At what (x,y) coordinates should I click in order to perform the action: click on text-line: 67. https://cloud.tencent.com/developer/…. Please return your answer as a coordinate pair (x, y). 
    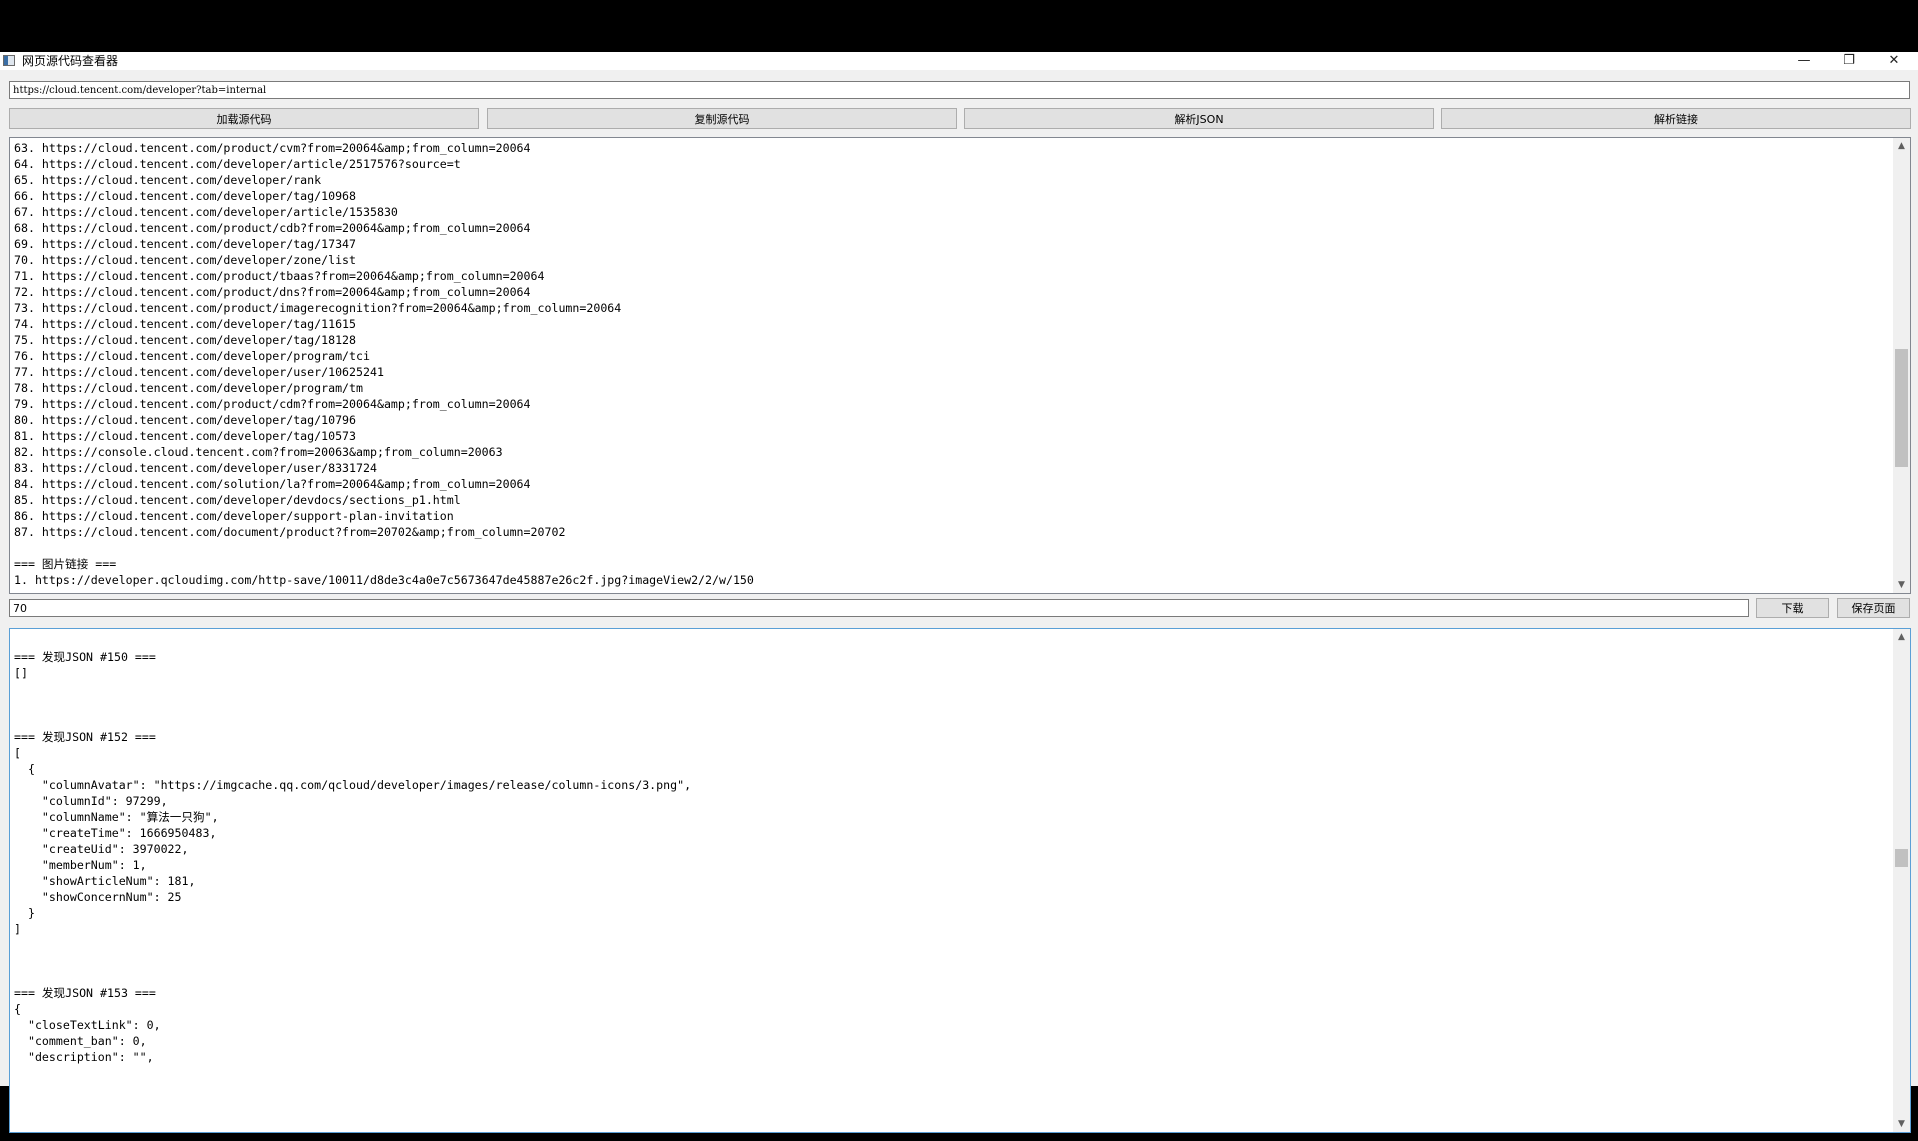
    Looking at the image, I should click on (206, 212).